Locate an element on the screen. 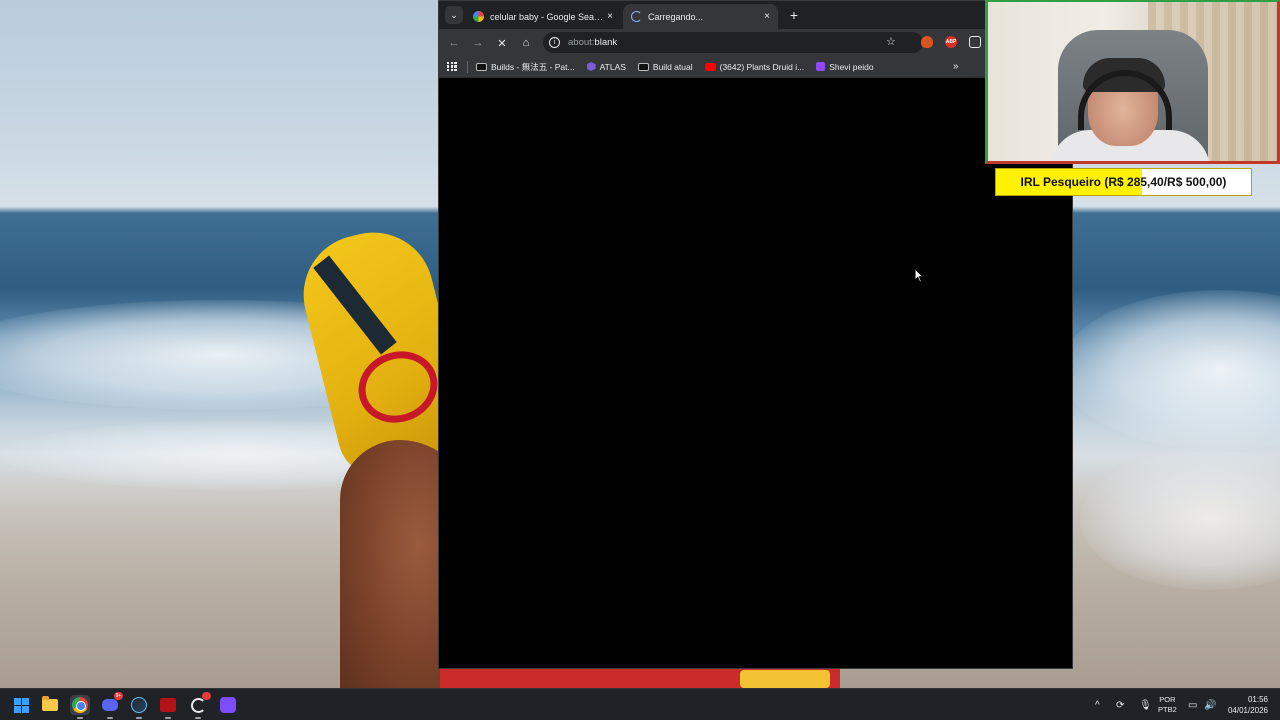 This screenshot has width=1280, height=720. folder-icon is located at coordinates (50, 703).